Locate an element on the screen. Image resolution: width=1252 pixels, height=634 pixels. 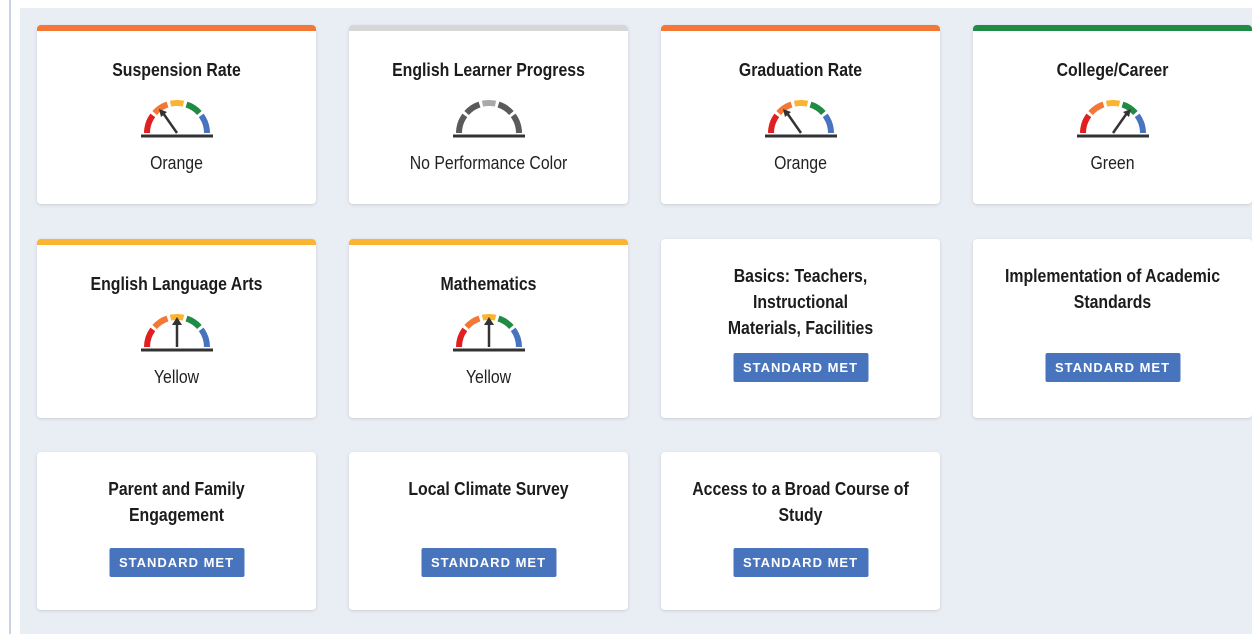
card-college-career: College/Career Green is located at coordinates (1112, 114).